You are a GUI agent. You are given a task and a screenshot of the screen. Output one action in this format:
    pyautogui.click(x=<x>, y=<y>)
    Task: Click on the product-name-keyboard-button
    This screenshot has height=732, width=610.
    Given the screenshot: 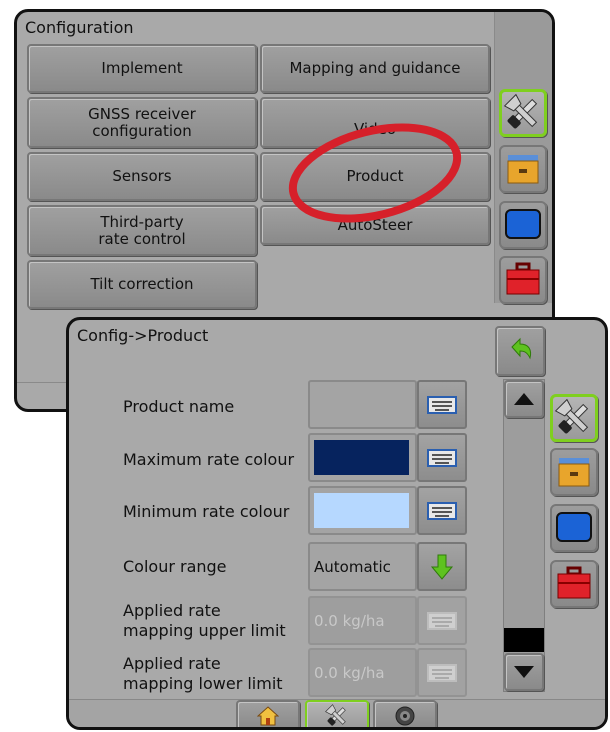 What is the action you would take?
    pyautogui.click(x=442, y=404)
    